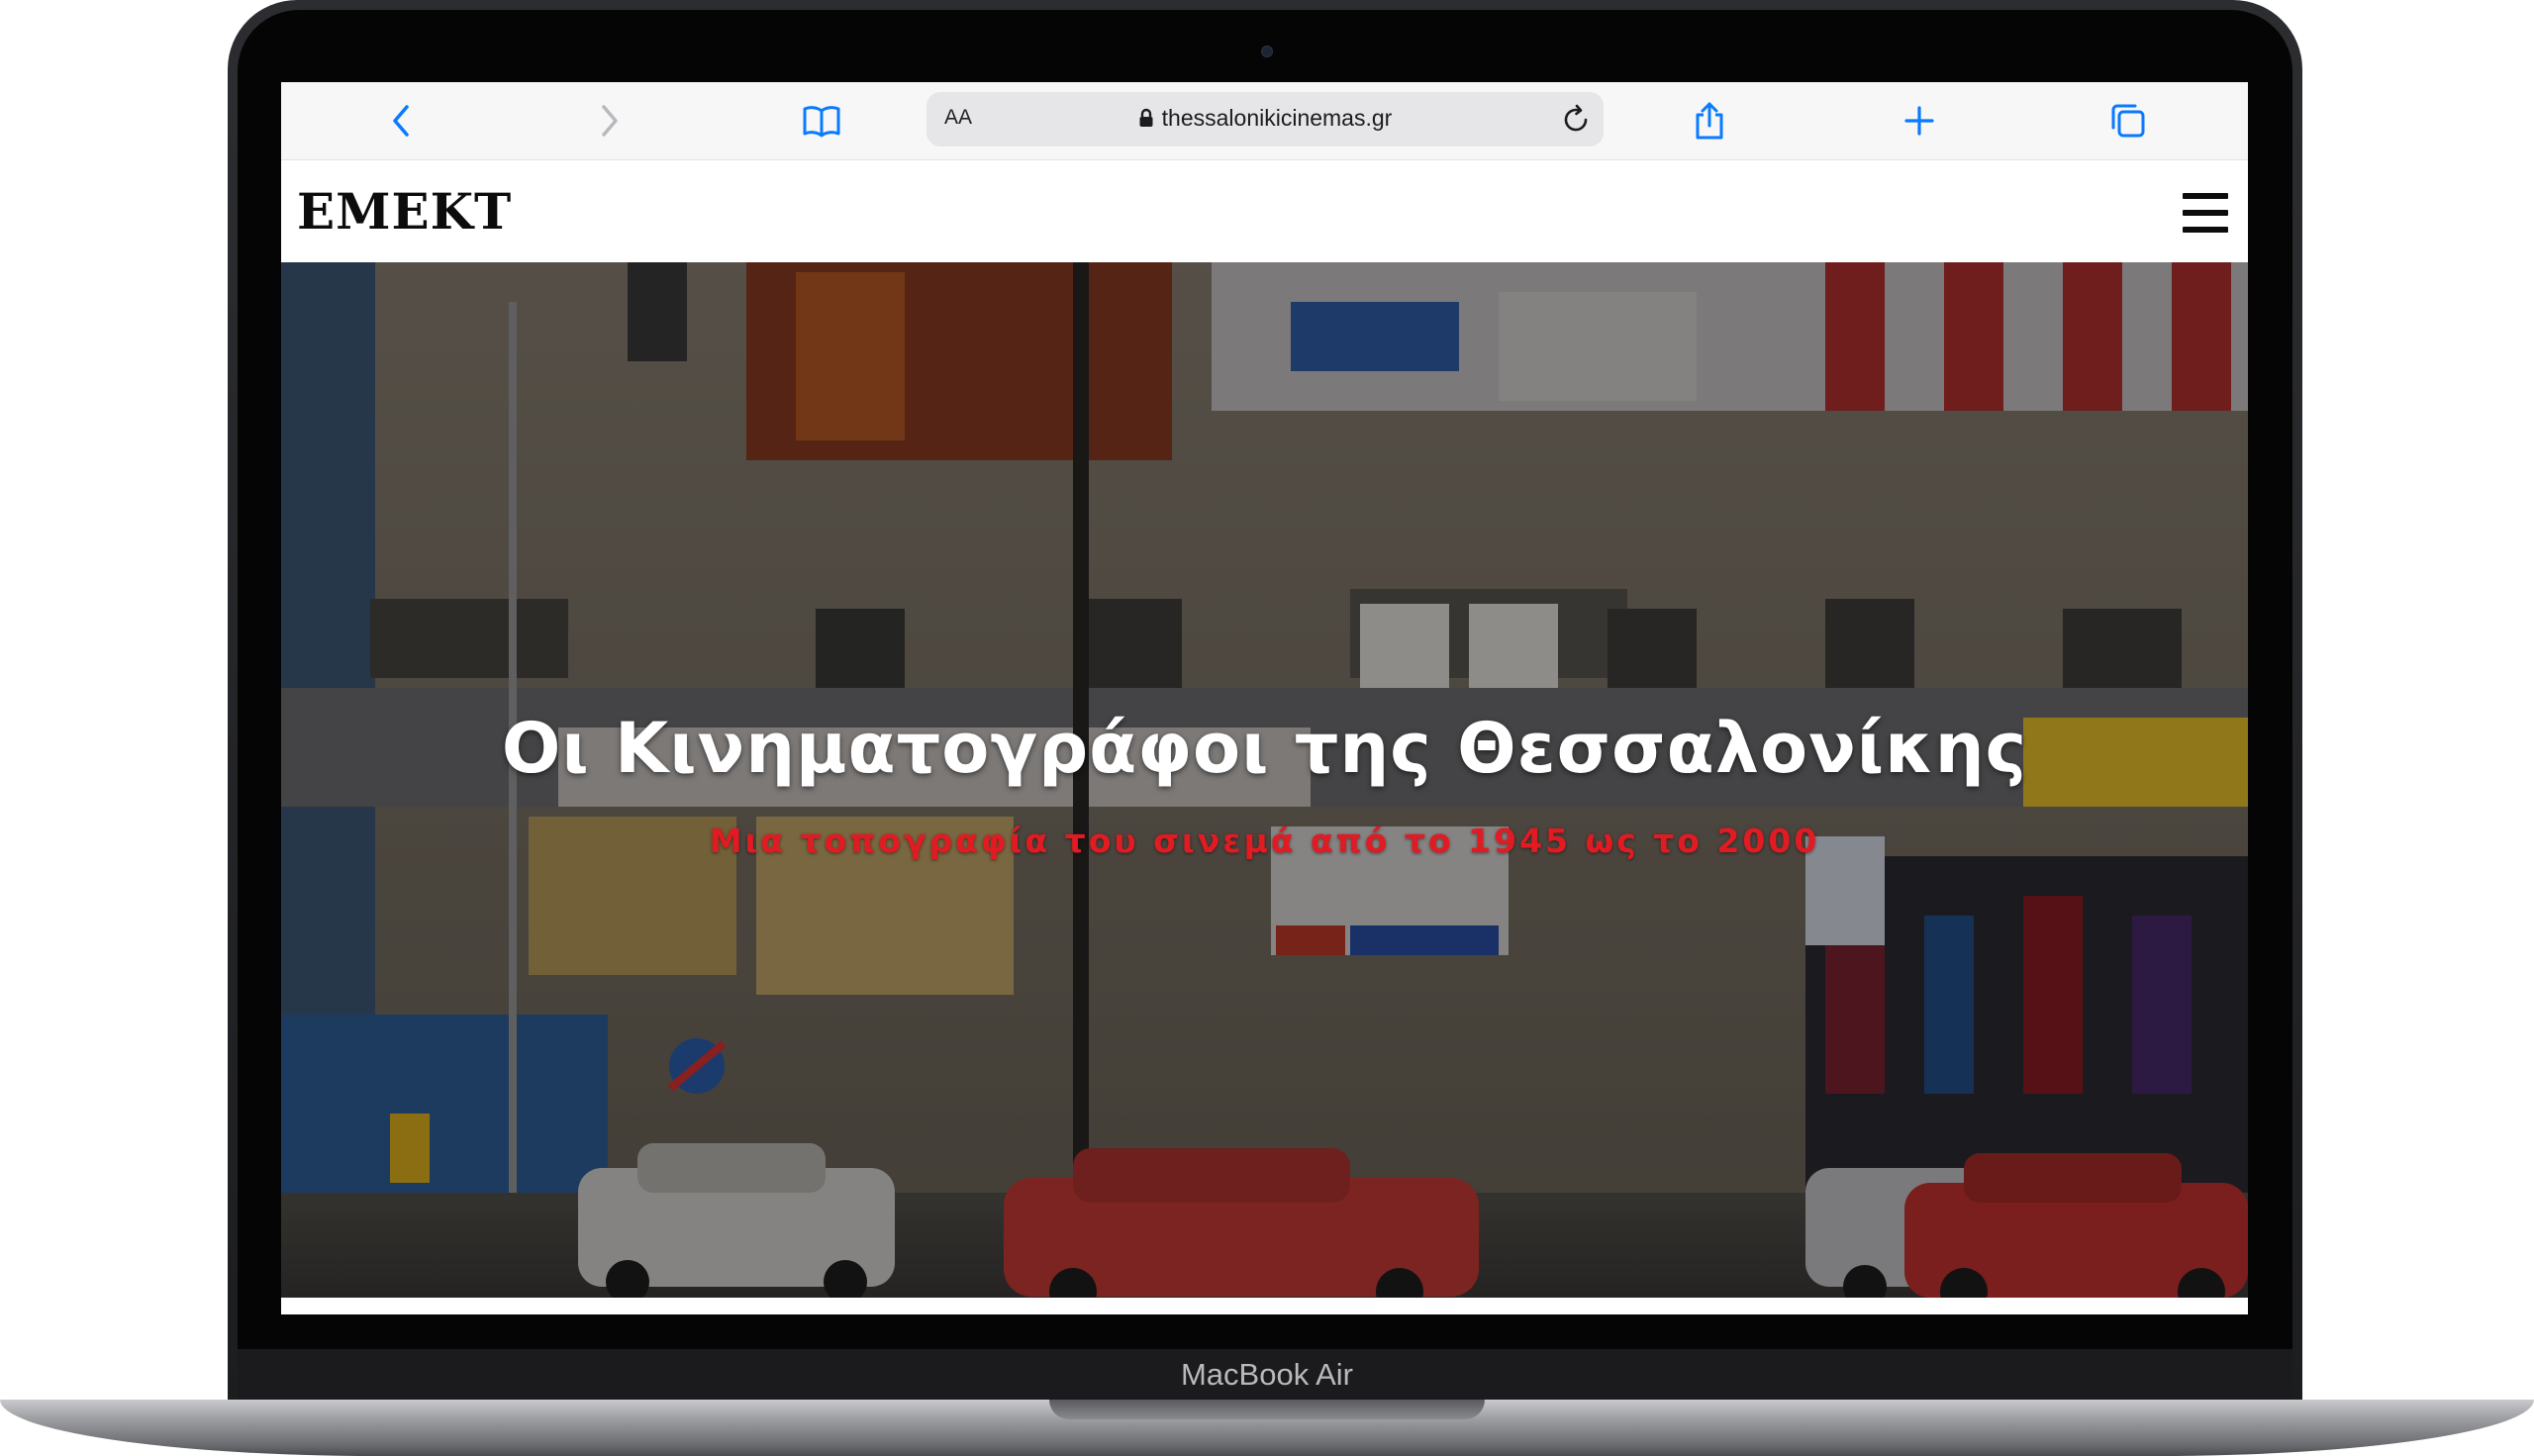 The image size is (2534, 1456). What do you see at coordinates (1264, 1306) in the screenshot?
I see `page-content-edge` at bounding box center [1264, 1306].